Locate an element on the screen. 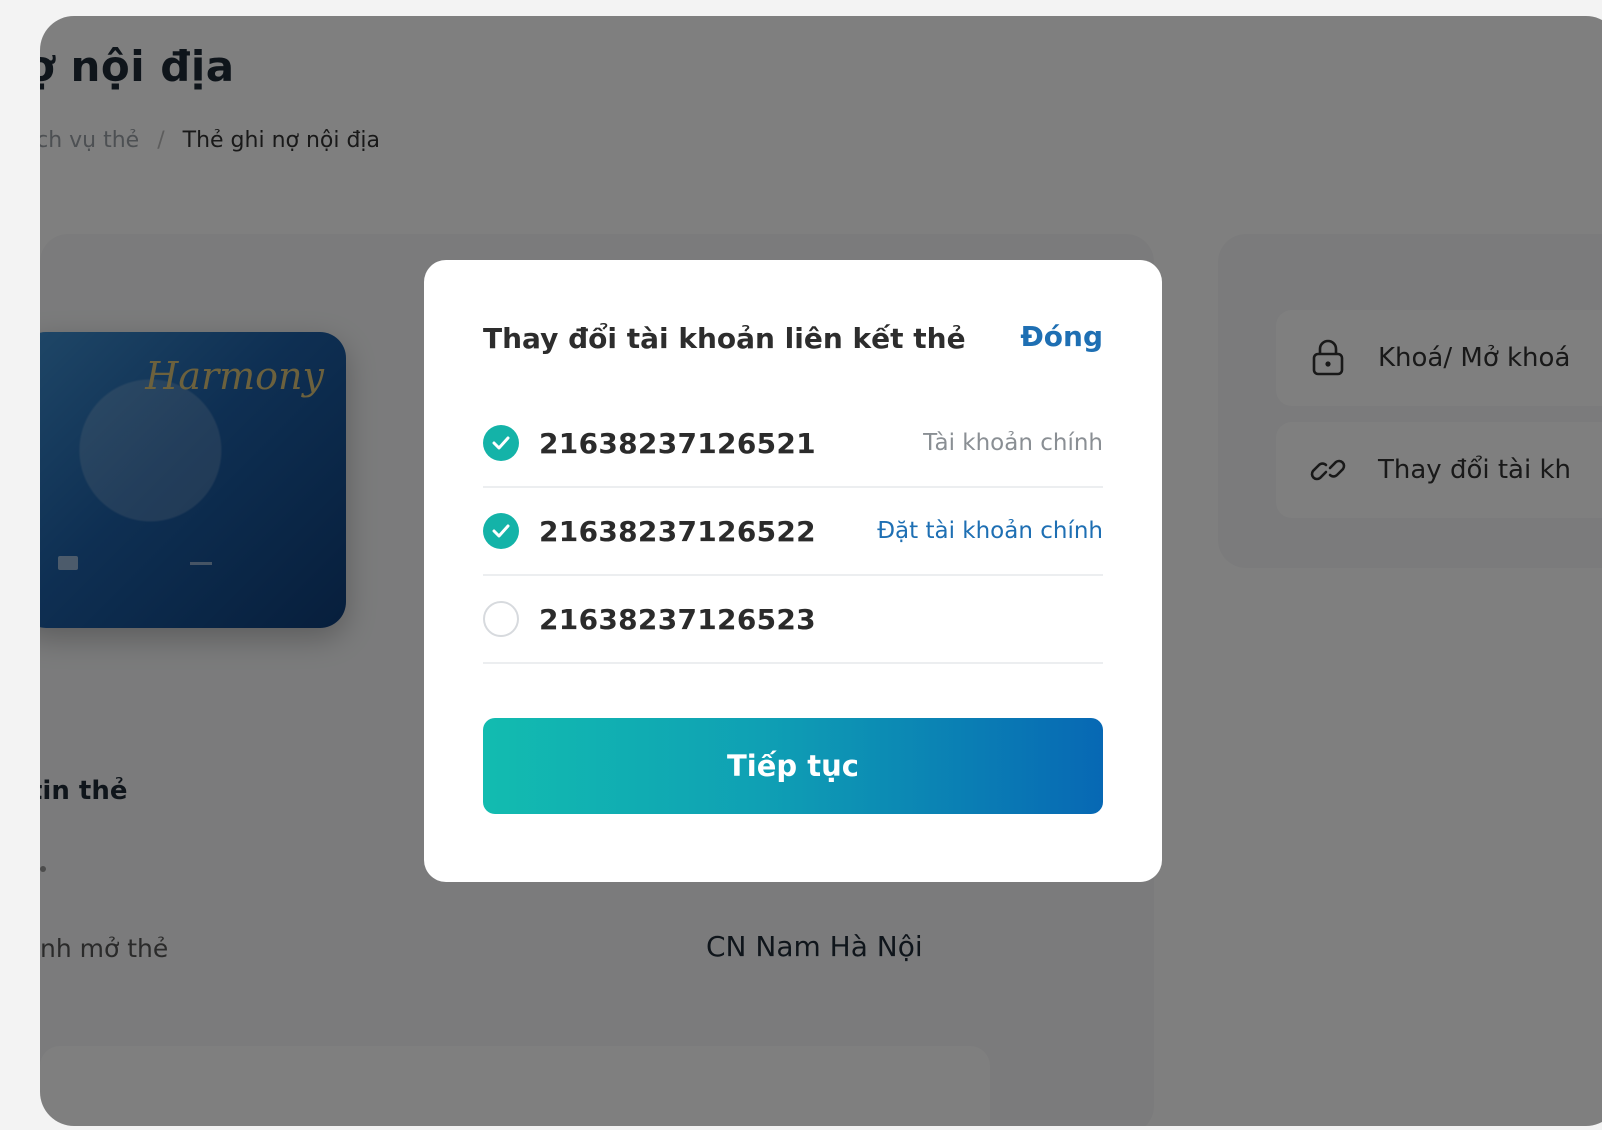 Image resolution: width=1602 pixels, height=1130 pixels. account-number: 21638237126521 is located at coordinates (677, 443).